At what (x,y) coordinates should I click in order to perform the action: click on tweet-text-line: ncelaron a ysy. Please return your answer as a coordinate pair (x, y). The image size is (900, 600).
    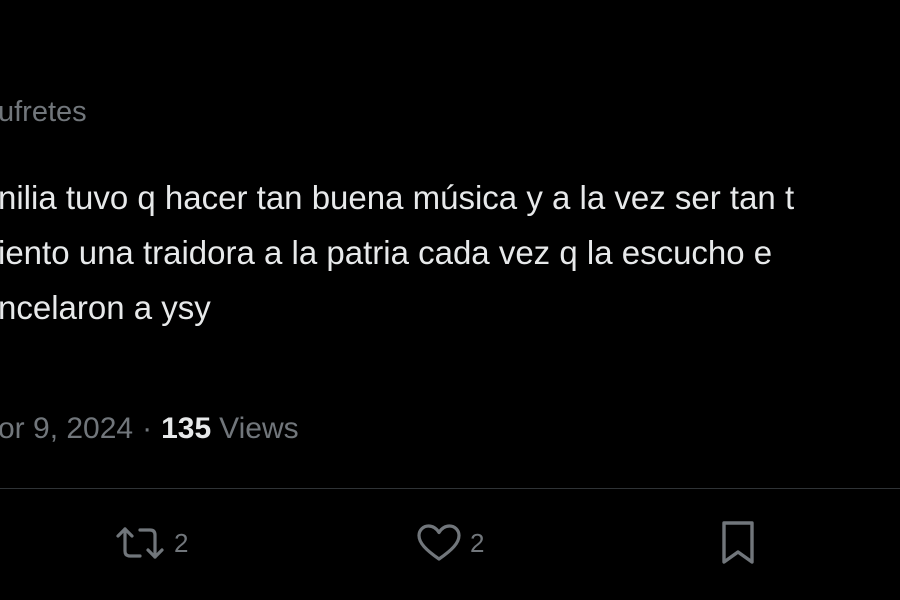
    Looking at the image, I should click on (105, 307).